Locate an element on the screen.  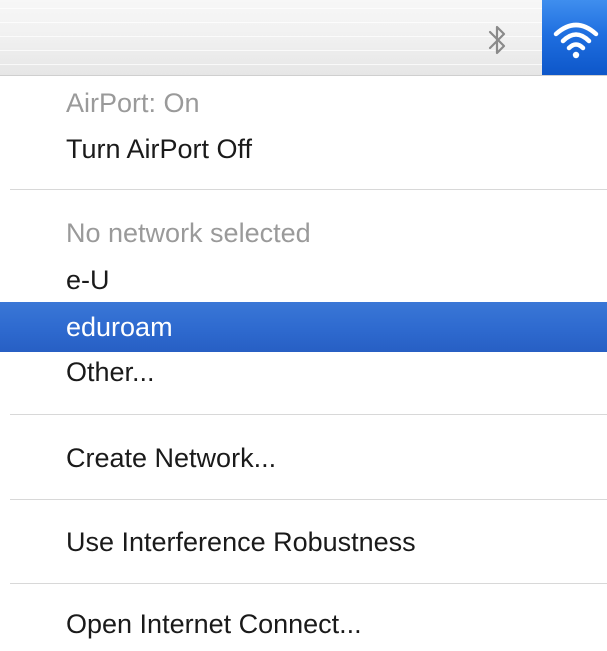
bluetooth-icon is located at coordinates (497, 40).